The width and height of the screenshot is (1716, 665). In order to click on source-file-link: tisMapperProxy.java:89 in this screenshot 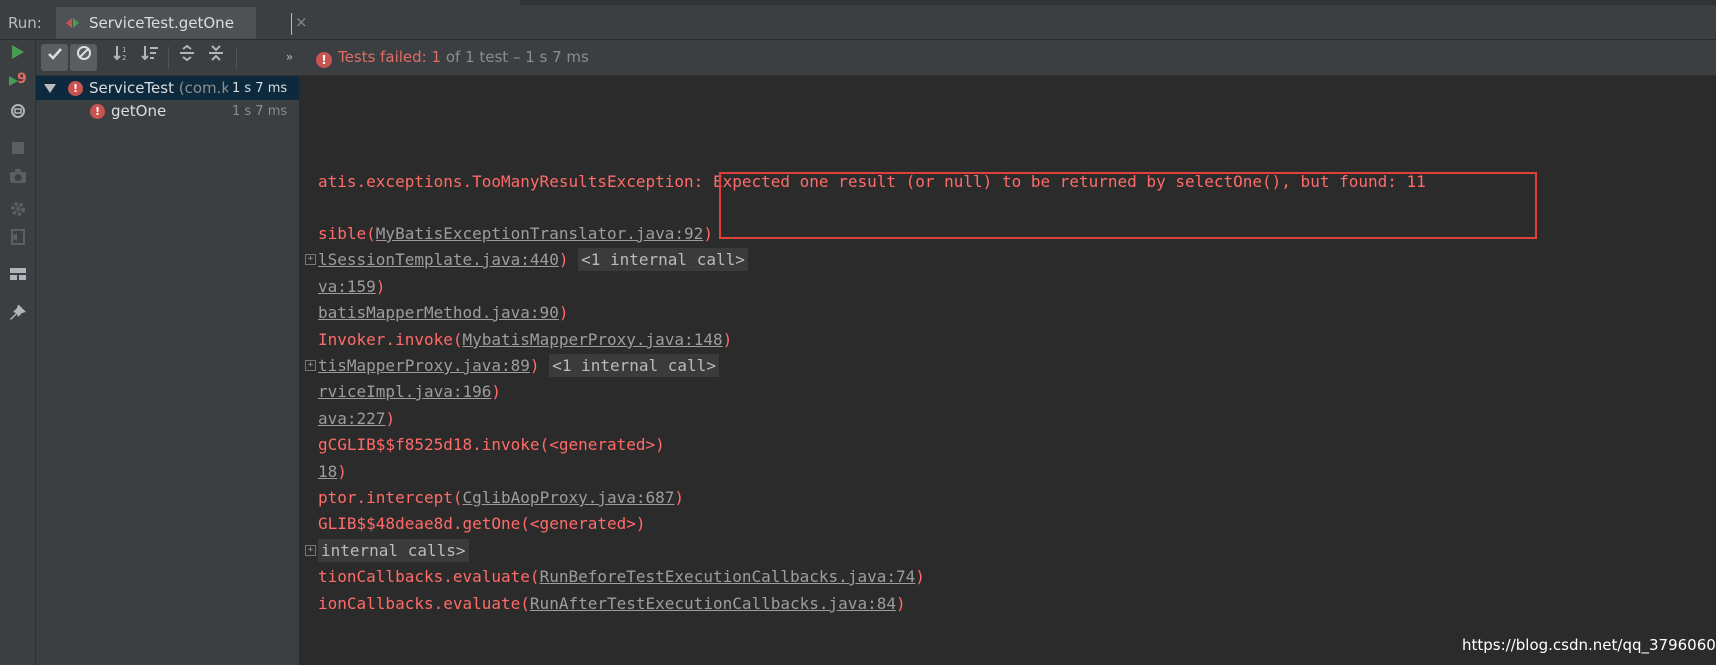, I will do `click(424, 365)`.